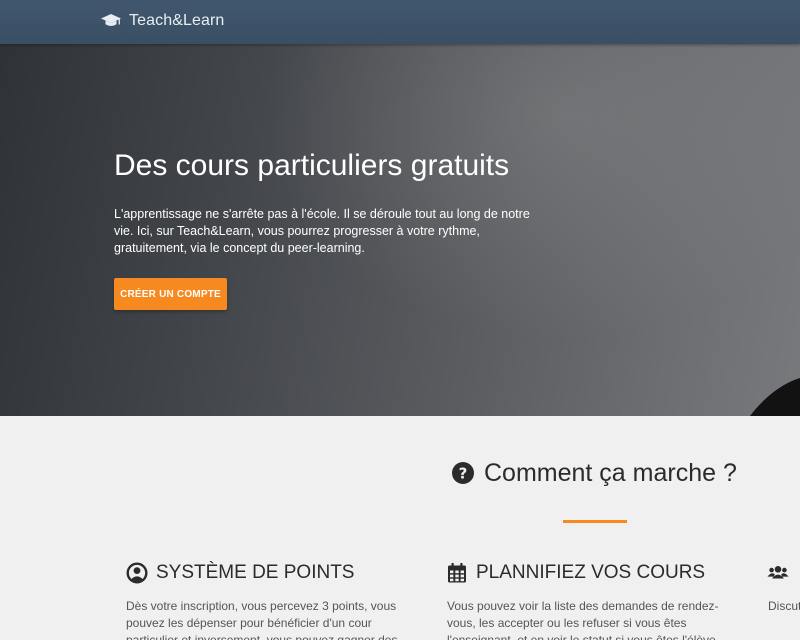 The image size is (800, 640). Describe the element at coordinates (778, 573) in the screenshot. I see `users-icon` at that location.